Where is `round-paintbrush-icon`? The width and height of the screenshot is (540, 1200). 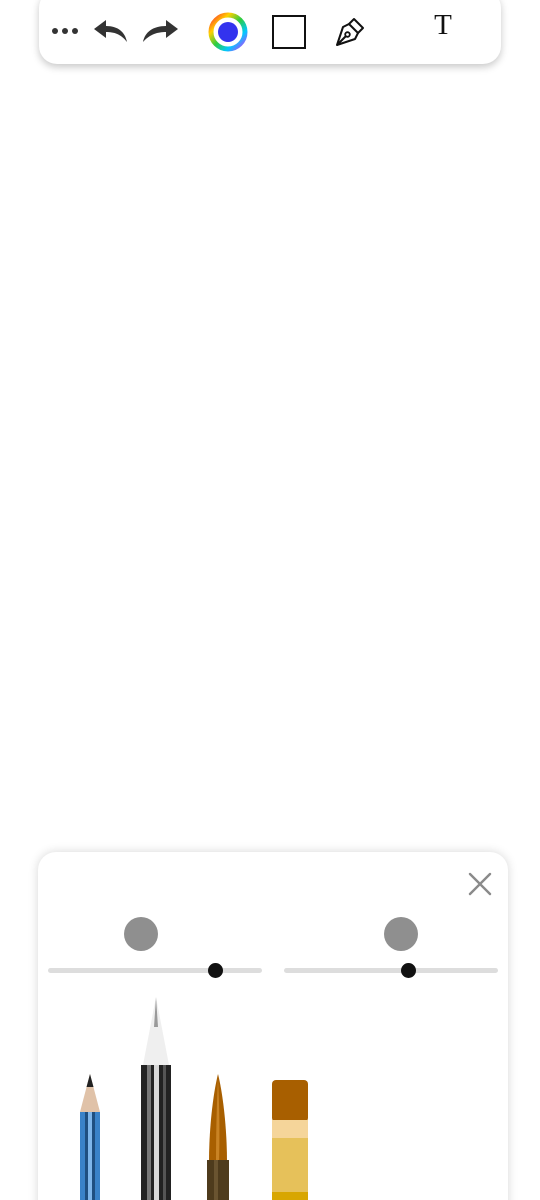 round-paintbrush-icon is located at coordinates (218, 1137).